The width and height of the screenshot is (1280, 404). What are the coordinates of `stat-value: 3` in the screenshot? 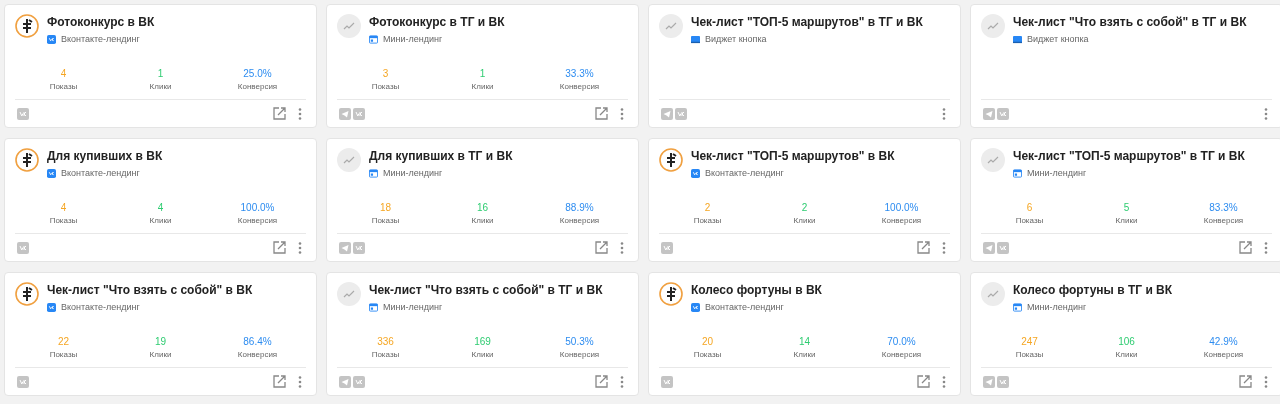 It's located at (385, 73).